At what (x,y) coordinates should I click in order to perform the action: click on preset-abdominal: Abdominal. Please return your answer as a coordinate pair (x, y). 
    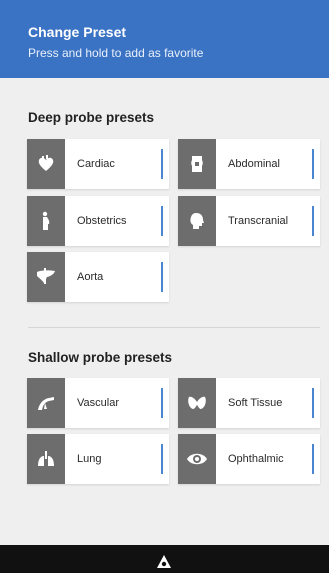
    Looking at the image, I should click on (249, 164).